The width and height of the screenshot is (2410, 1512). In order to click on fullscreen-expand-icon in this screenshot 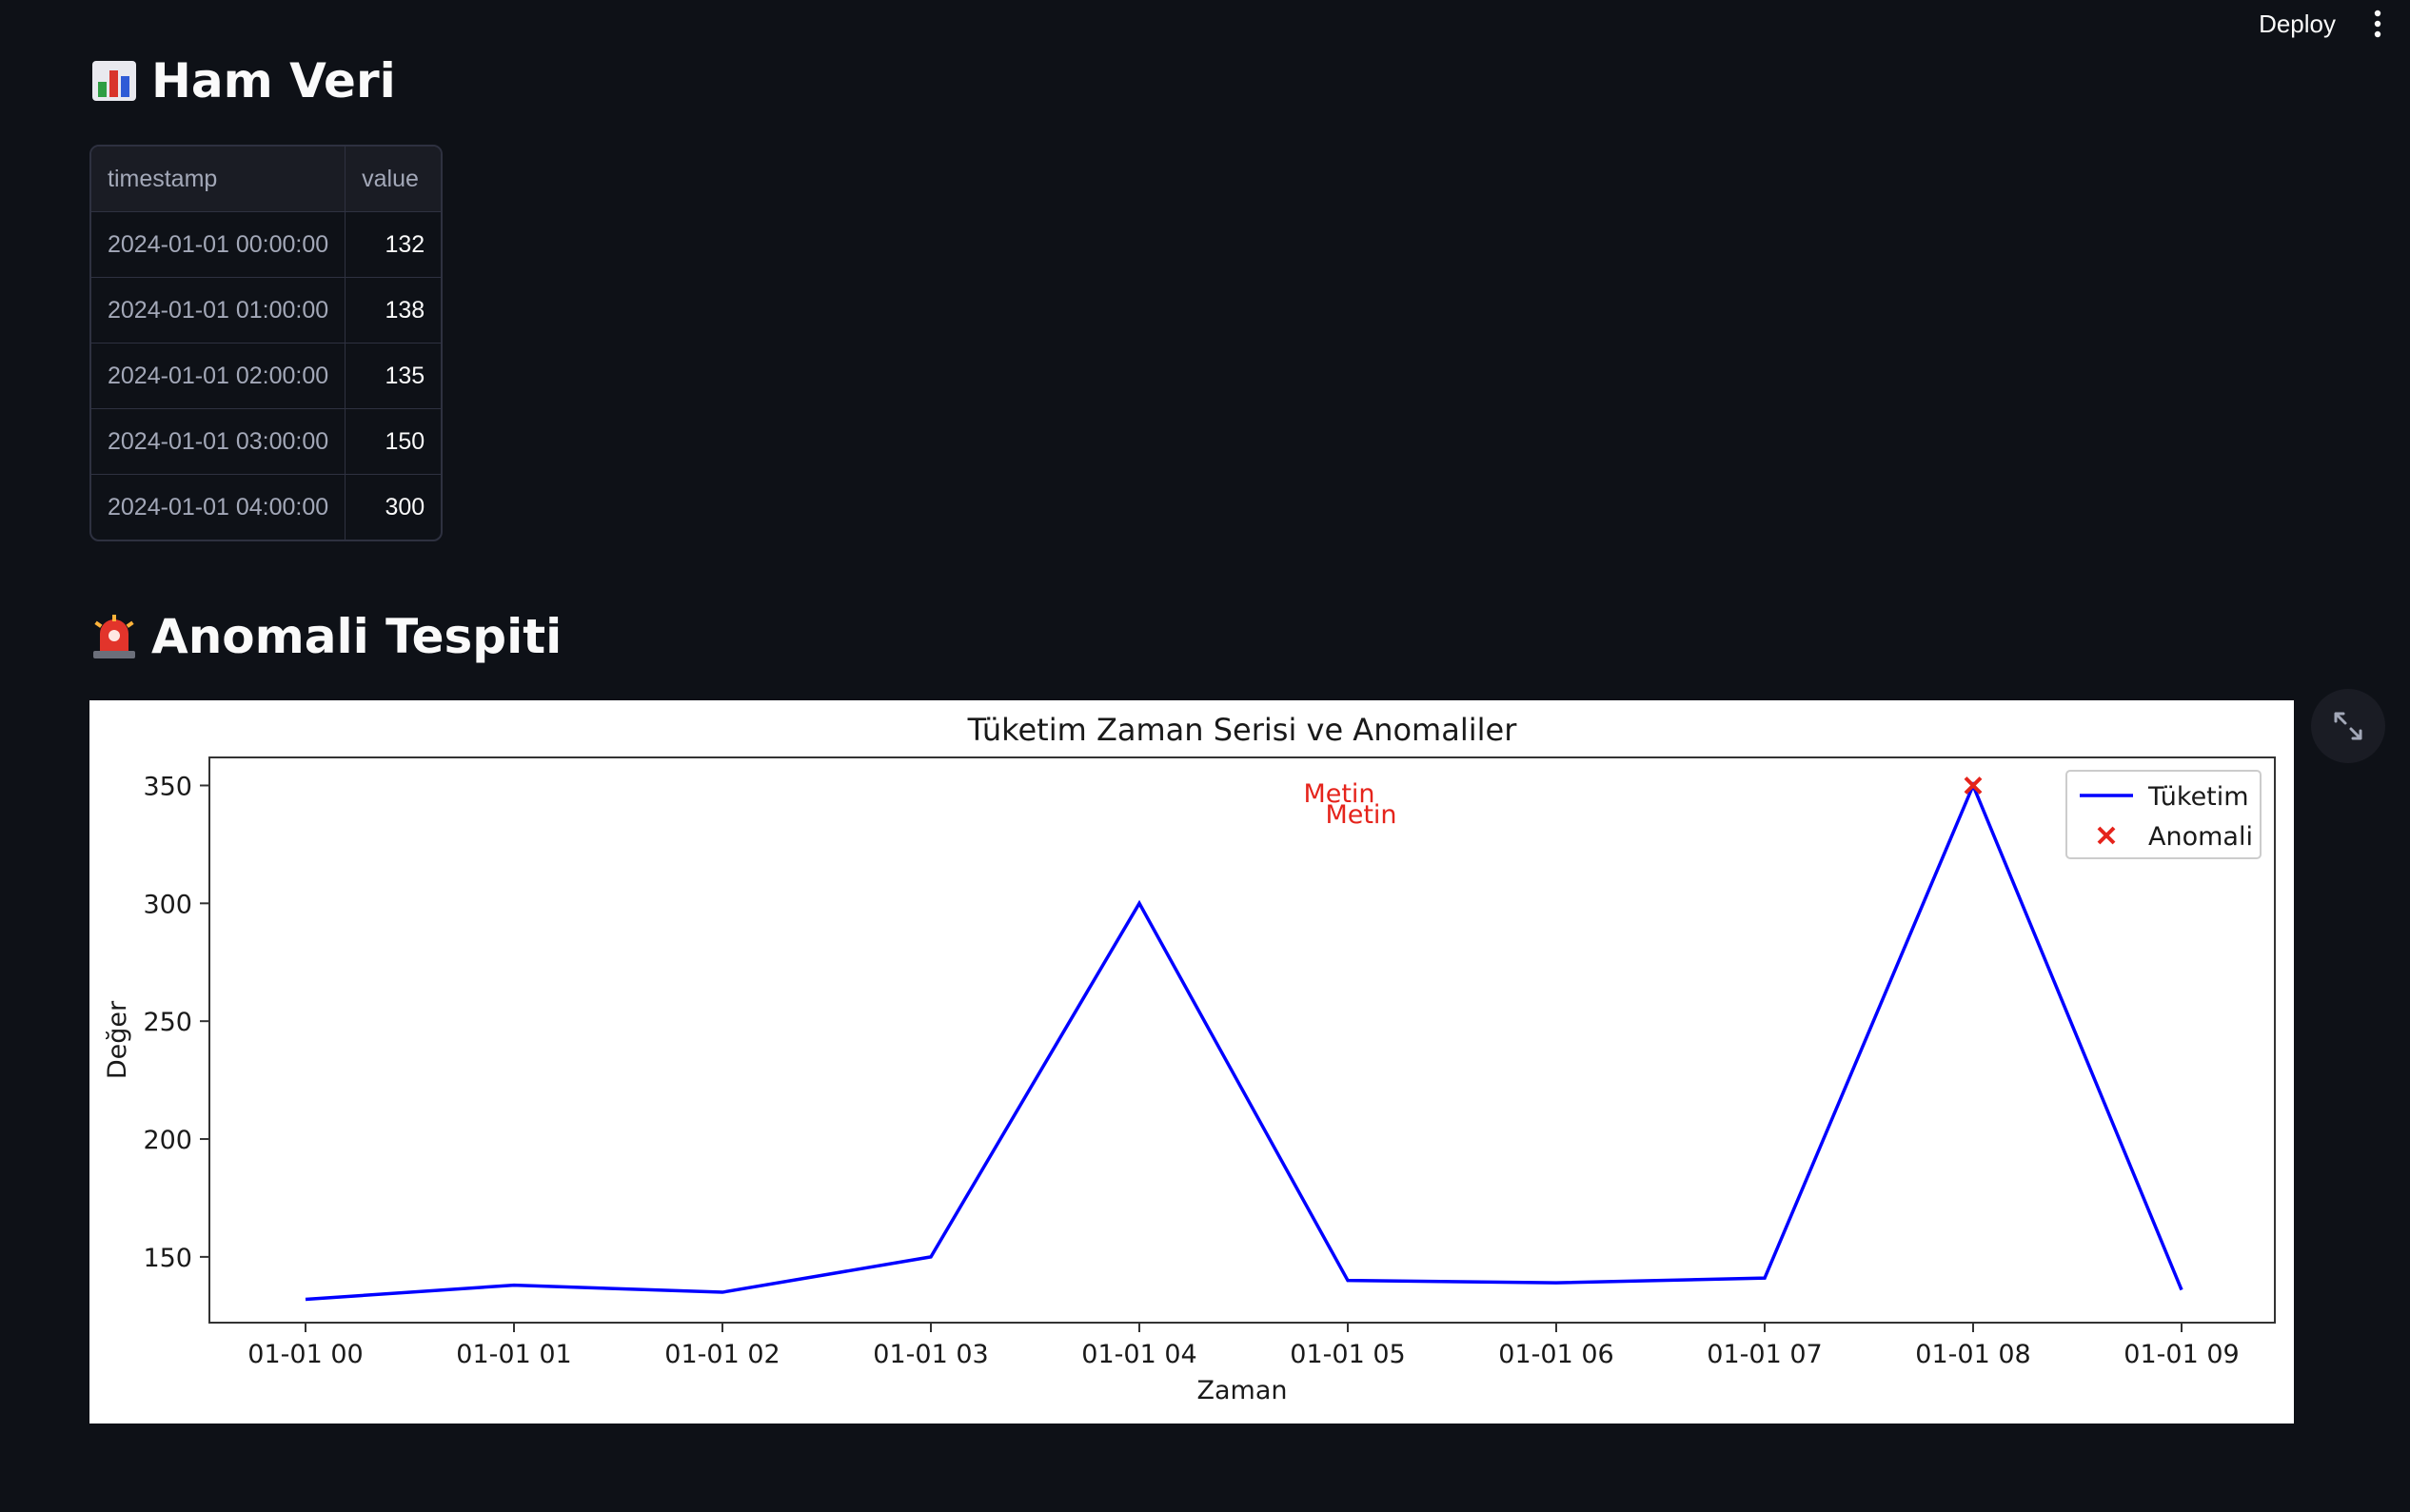, I will do `click(2348, 726)`.